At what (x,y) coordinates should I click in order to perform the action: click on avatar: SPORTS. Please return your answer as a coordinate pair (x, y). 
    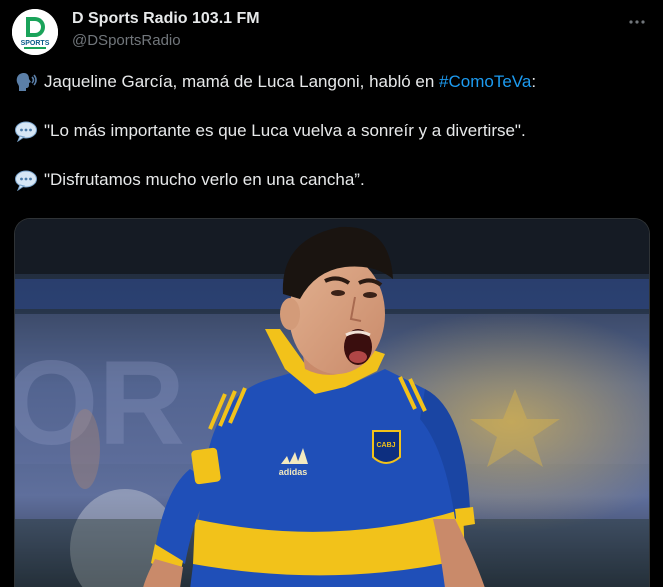
    Looking at the image, I should click on (35, 32).